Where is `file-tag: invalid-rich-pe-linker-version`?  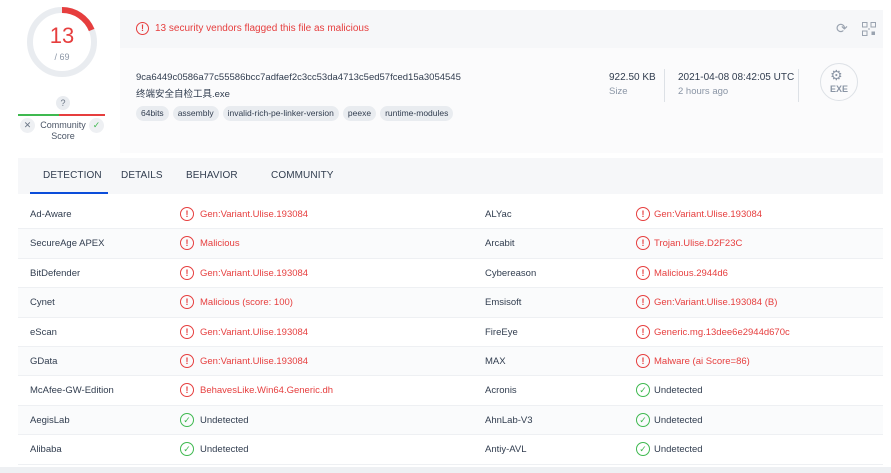 file-tag: invalid-rich-pe-linker-version is located at coordinates (280, 113).